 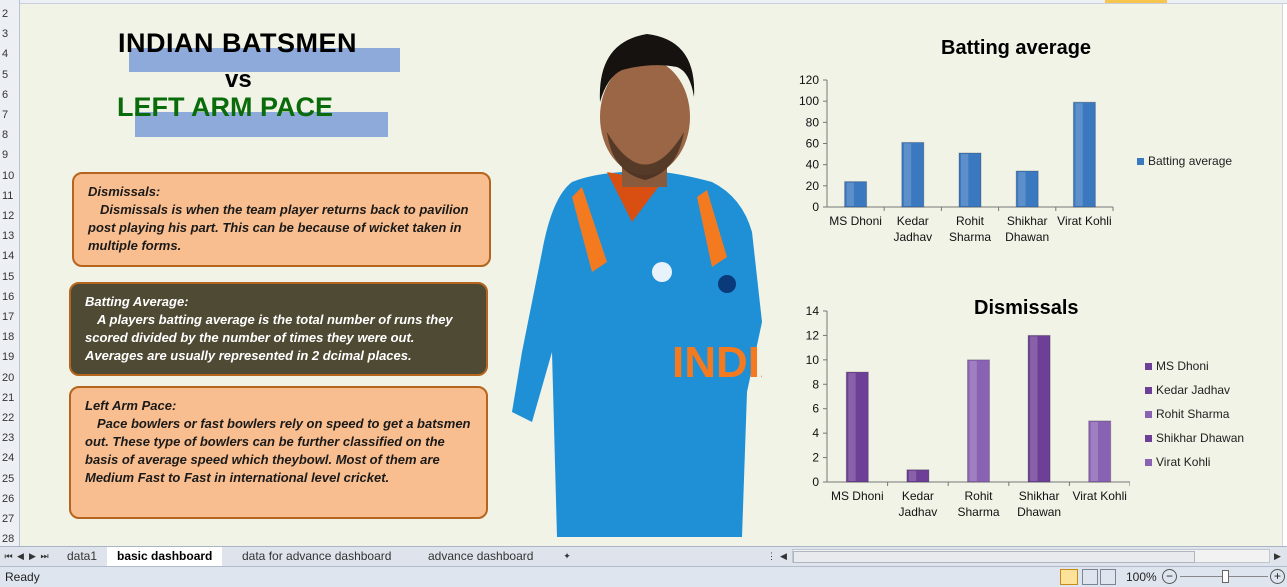 I want to click on row-number: 8, so click(x=9, y=135).